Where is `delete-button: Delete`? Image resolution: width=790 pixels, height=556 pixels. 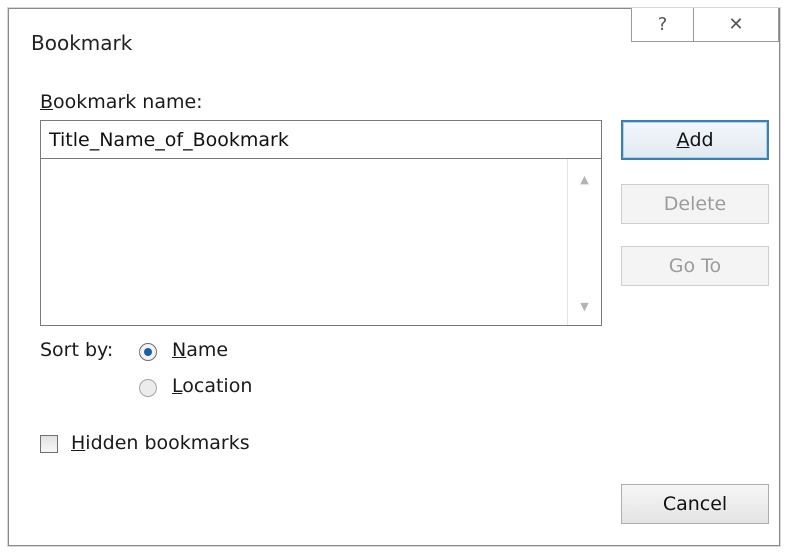 delete-button: Delete is located at coordinates (695, 204).